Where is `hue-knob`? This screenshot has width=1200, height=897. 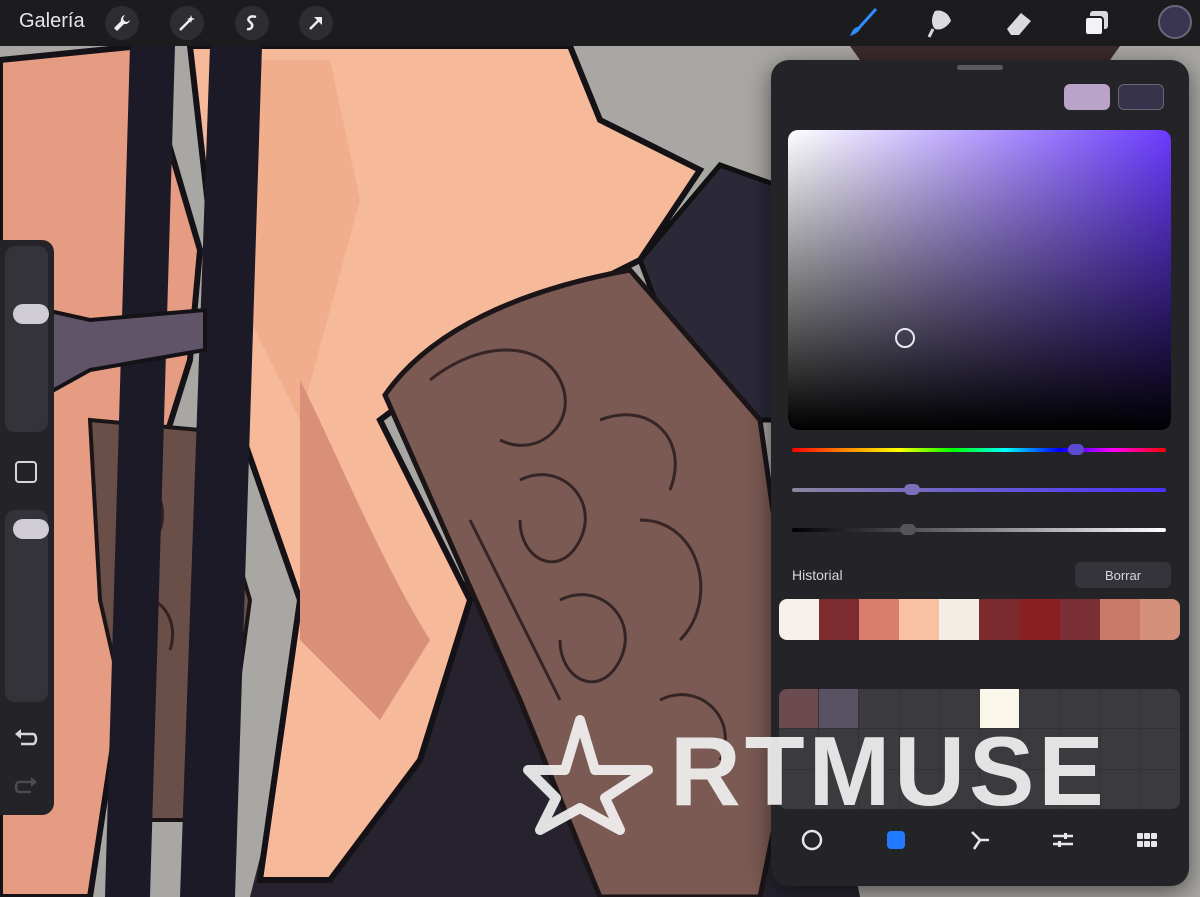
hue-knob is located at coordinates (1076, 449).